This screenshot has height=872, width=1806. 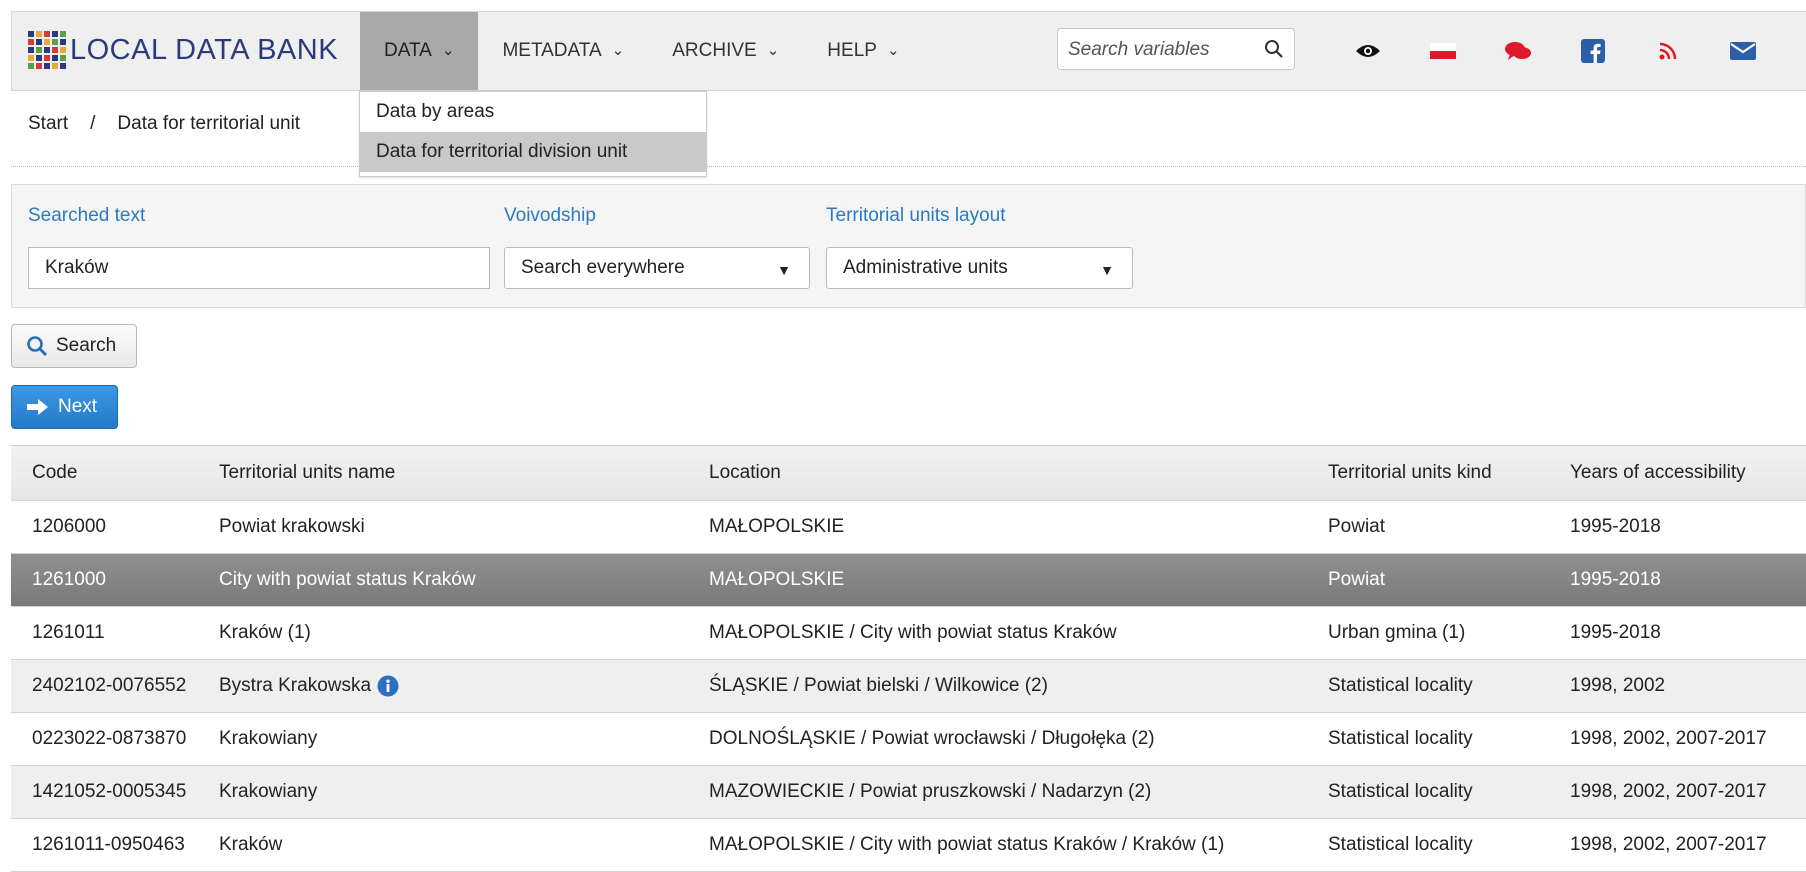 What do you see at coordinates (48, 124) in the screenshot?
I see `breadcrumb-start: Start` at bounding box center [48, 124].